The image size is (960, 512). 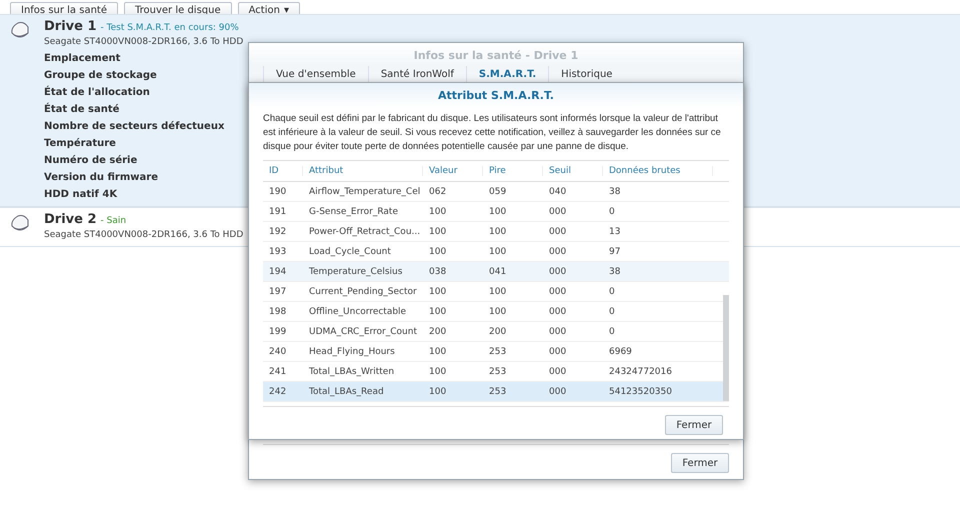 I want to click on drive-status: - Test S.M.A.R.T. en cours: 90%, so click(x=169, y=28).